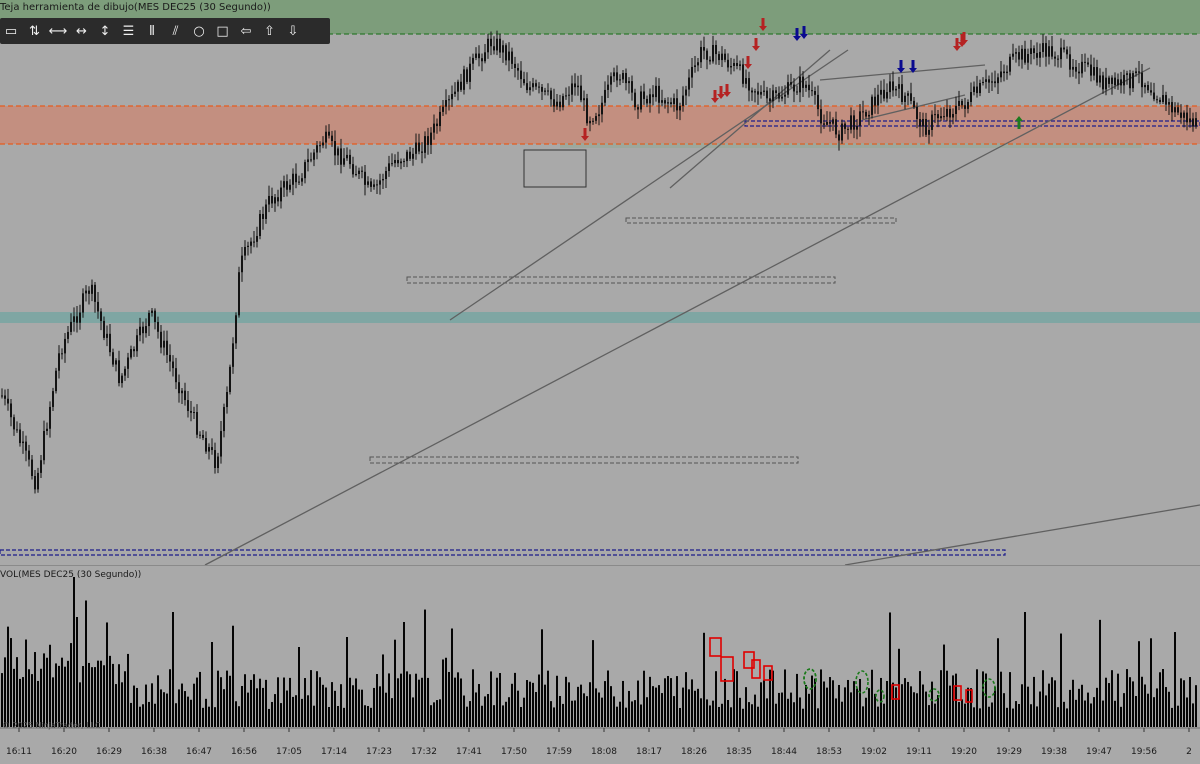 This screenshot has width=1200, height=764. Describe the element at coordinates (129, 31) in the screenshot. I see `horizontal-lines-icon: ☰` at that location.